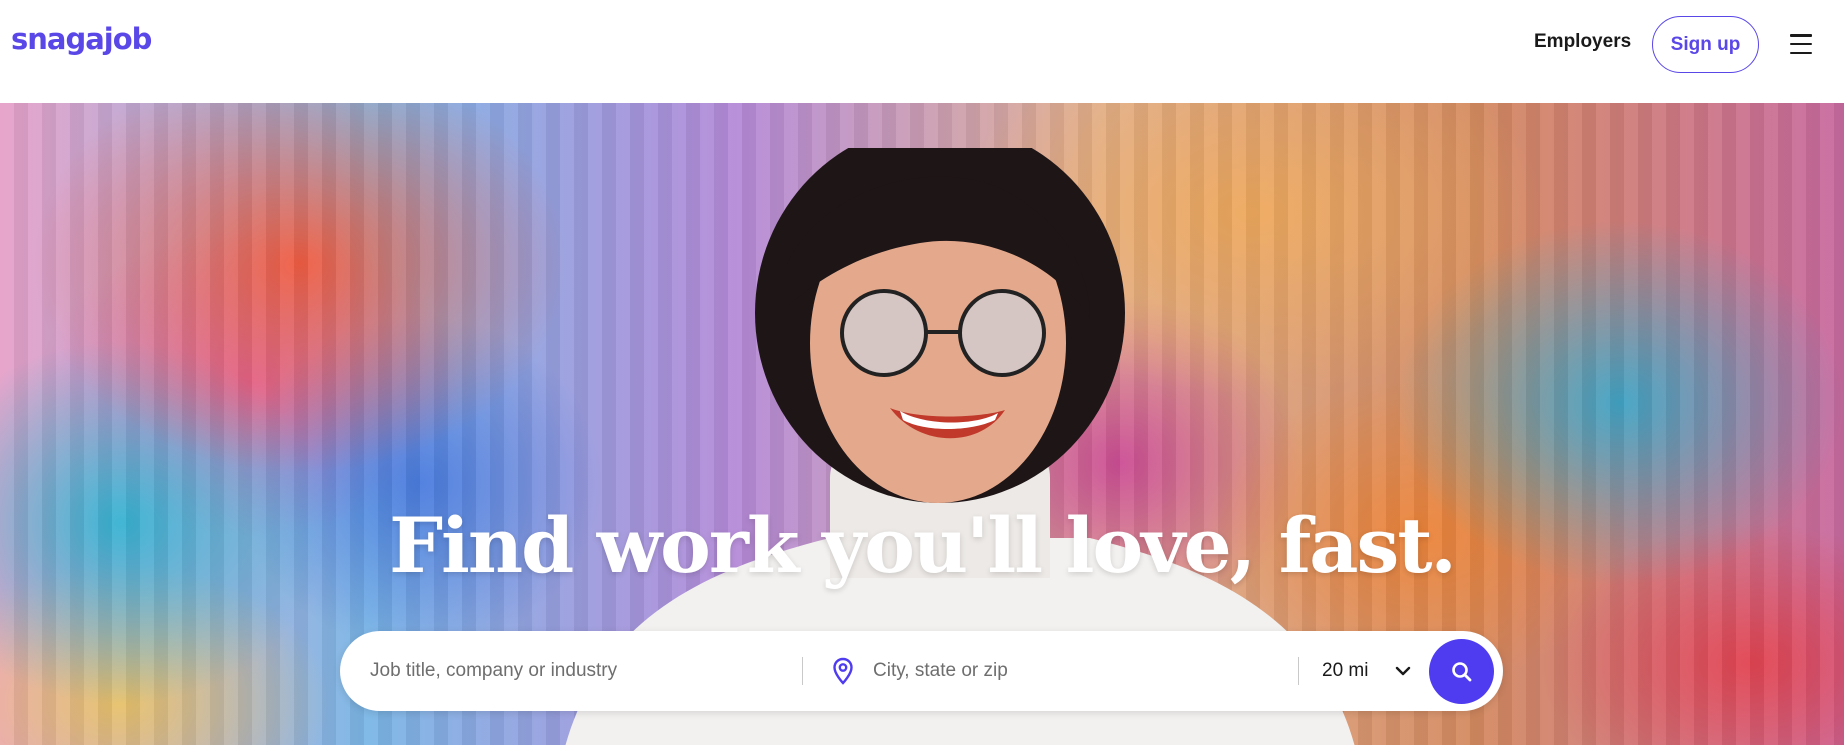  I want to click on map-pin-icon, so click(843, 671).